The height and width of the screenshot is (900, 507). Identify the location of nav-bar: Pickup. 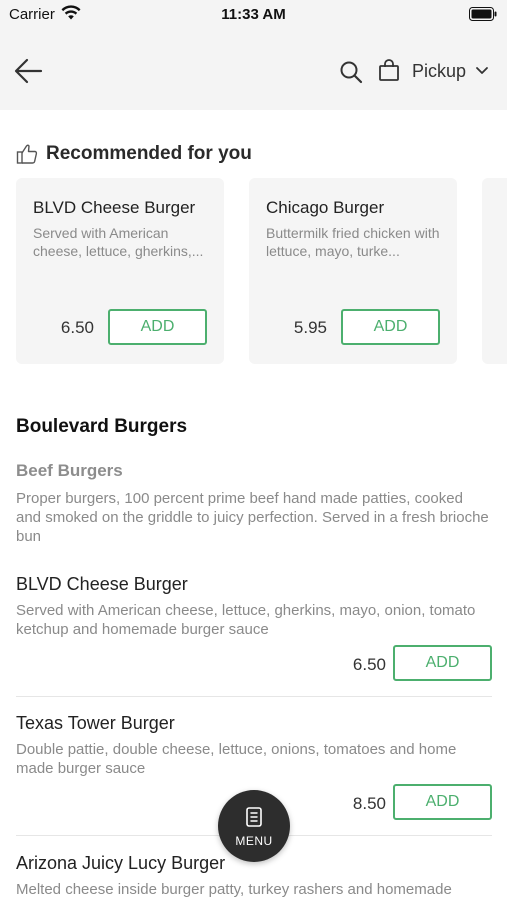
(253, 71).